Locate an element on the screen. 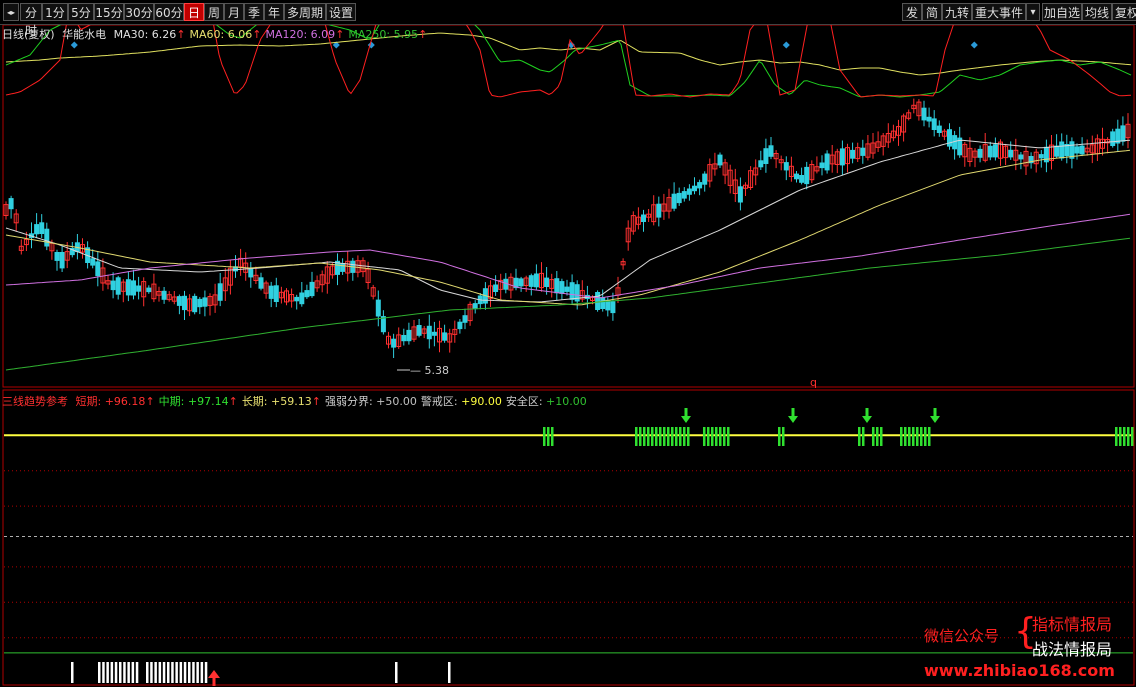 The height and width of the screenshot is (687, 1136). ma-button: 均线 is located at coordinates (1097, 12).